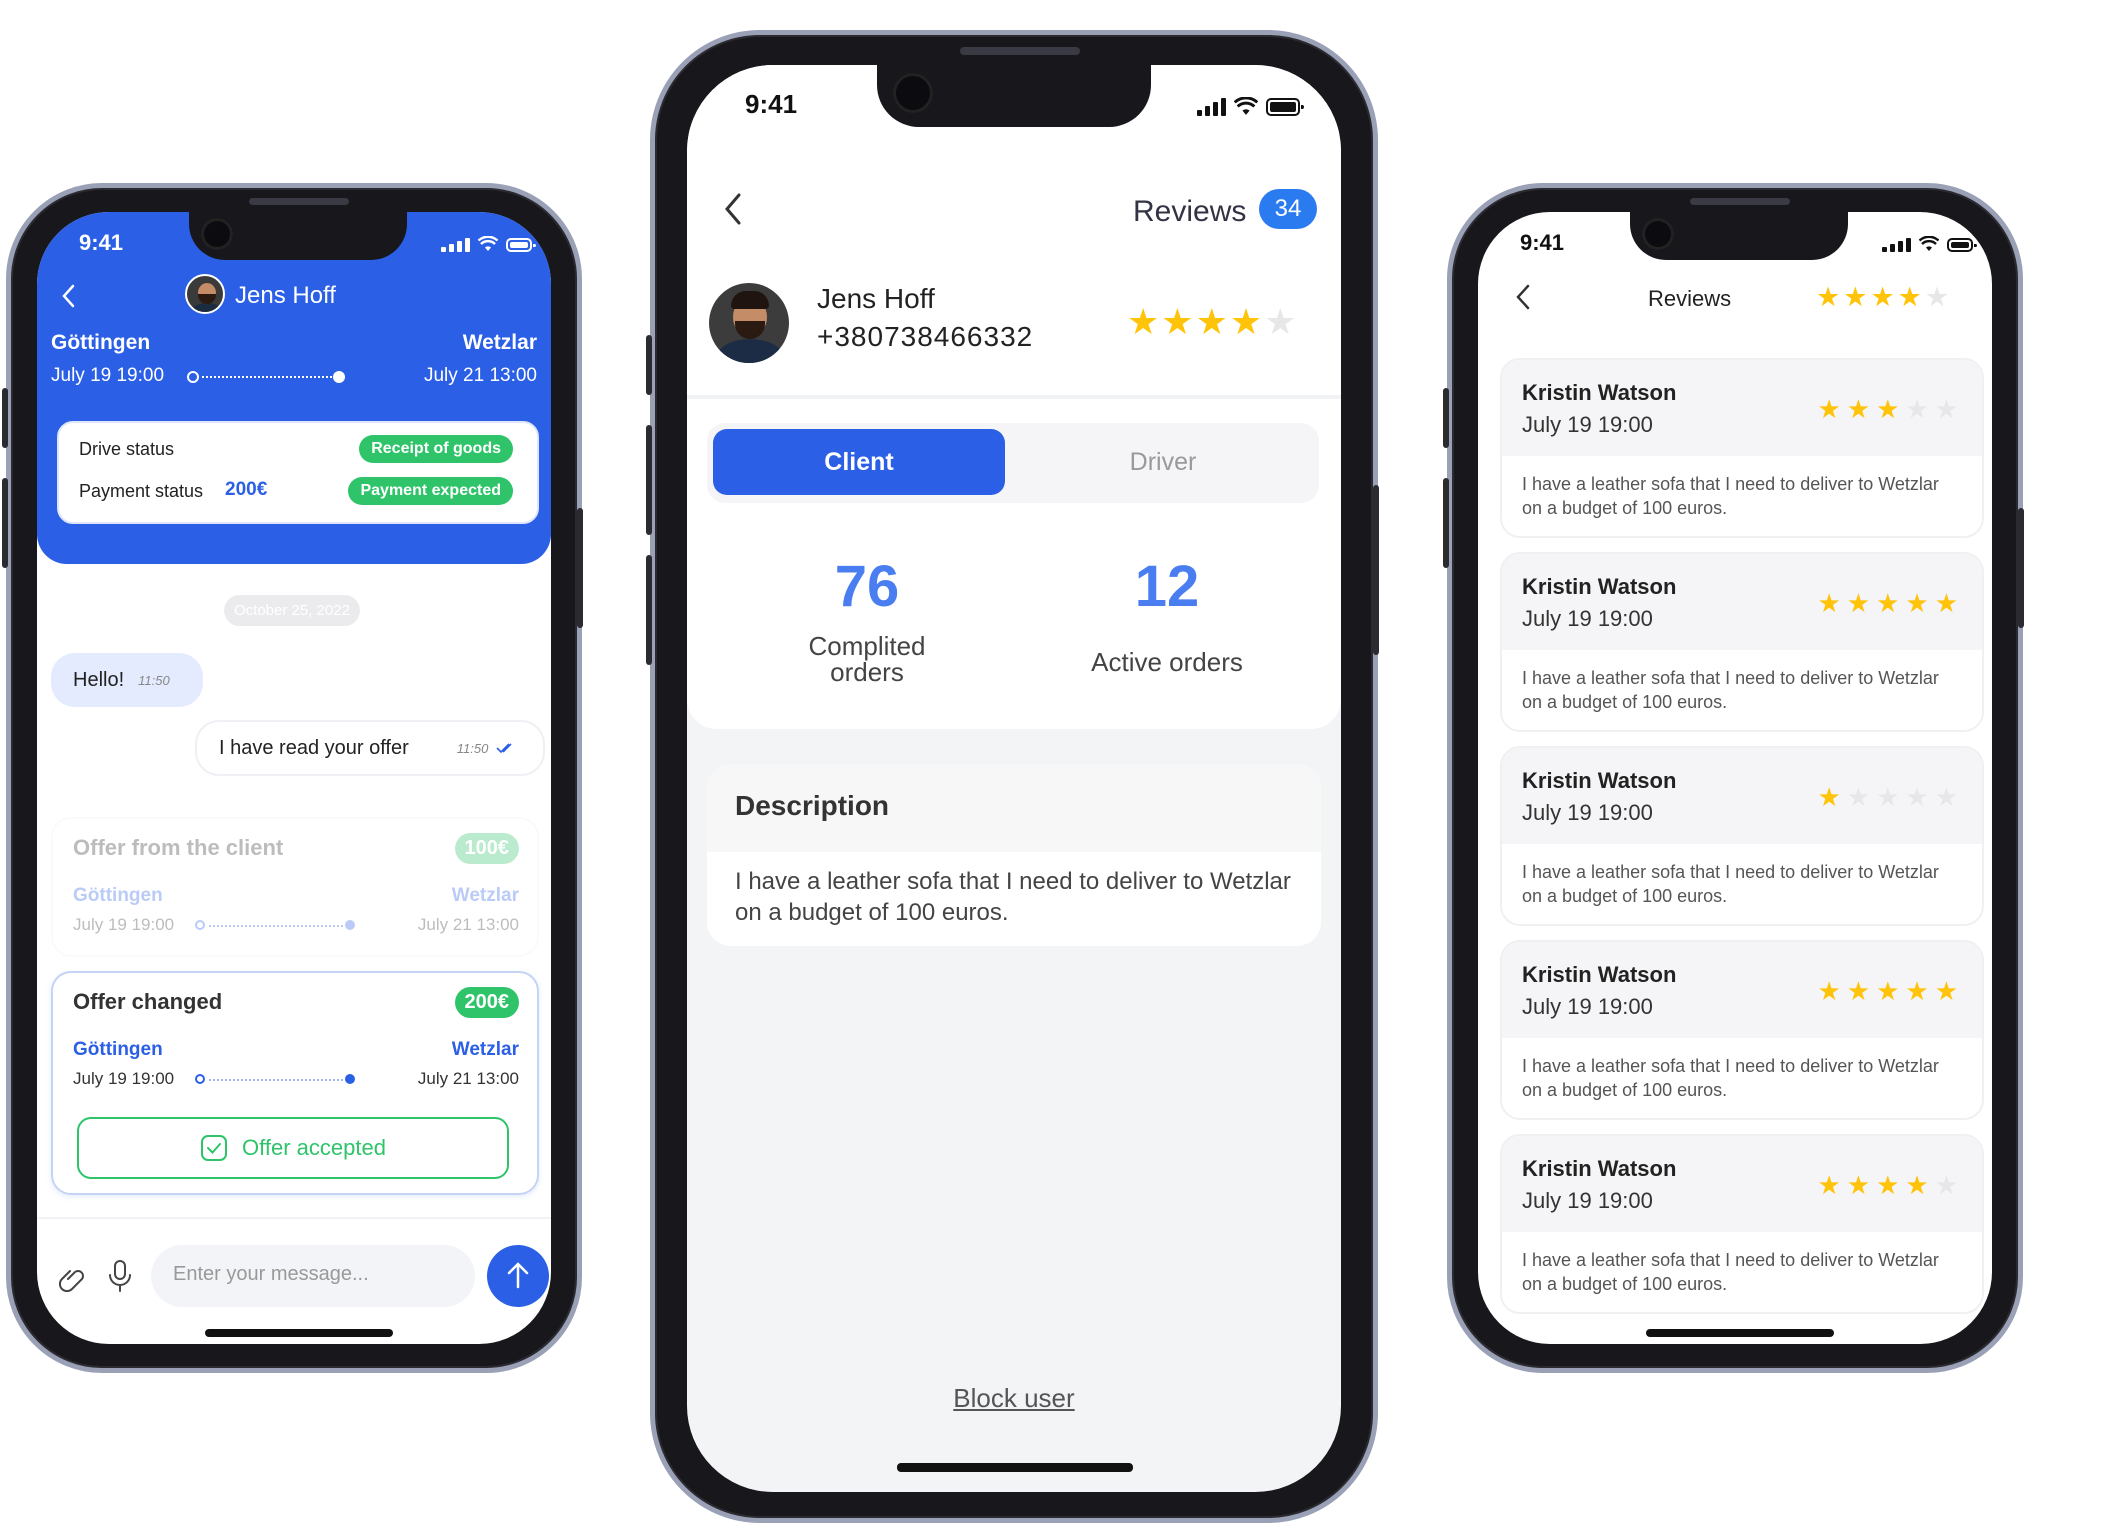 This screenshot has height=1533, width=2124. I want to click on double-check-icon, so click(504, 748).